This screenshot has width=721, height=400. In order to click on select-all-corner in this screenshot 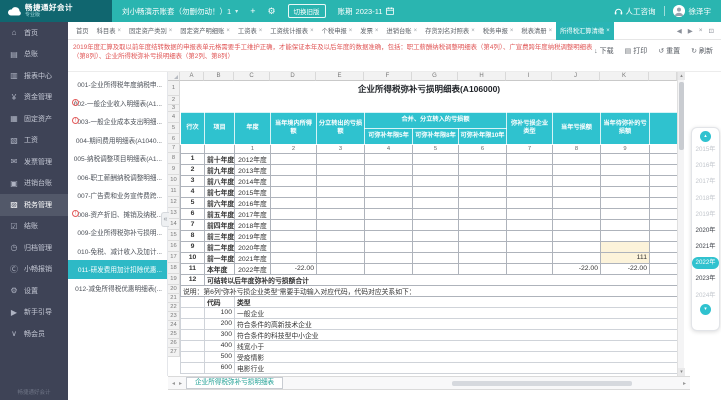, I will do `click(174, 76)`.